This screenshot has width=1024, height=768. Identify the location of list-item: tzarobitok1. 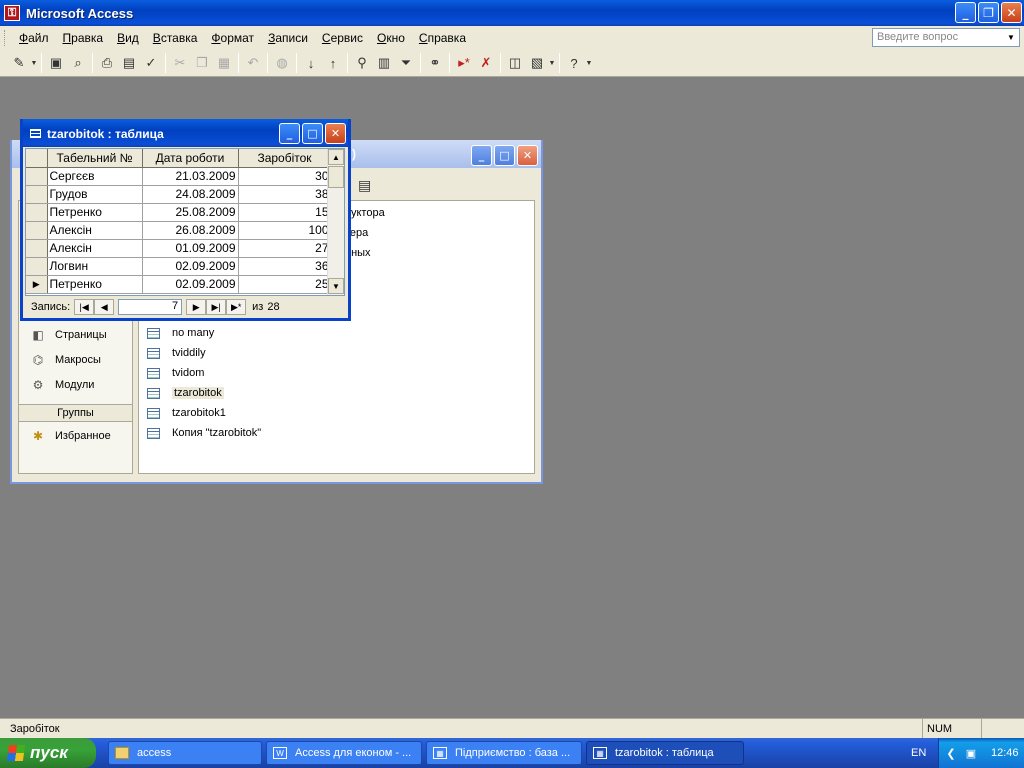
(186, 413).